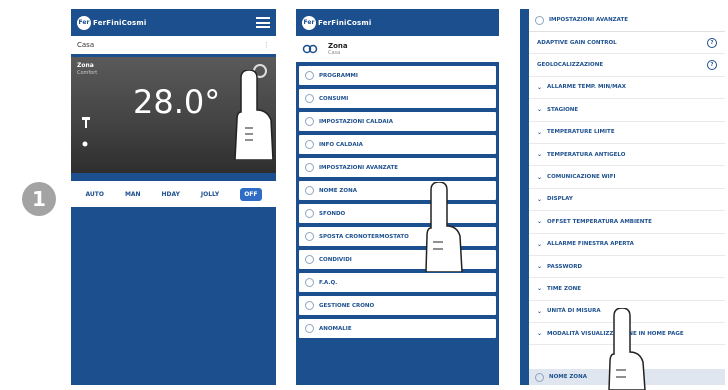 The width and height of the screenshot is (728, 390). I want to click on mode-off-button: OFF, so click(251, 194).